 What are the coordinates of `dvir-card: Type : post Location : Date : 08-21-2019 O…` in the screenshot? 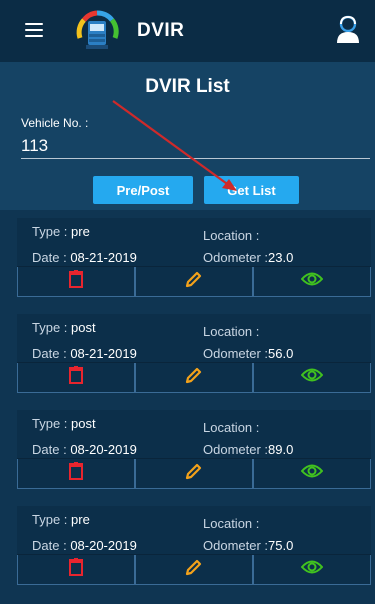 It's located at (194, 353).